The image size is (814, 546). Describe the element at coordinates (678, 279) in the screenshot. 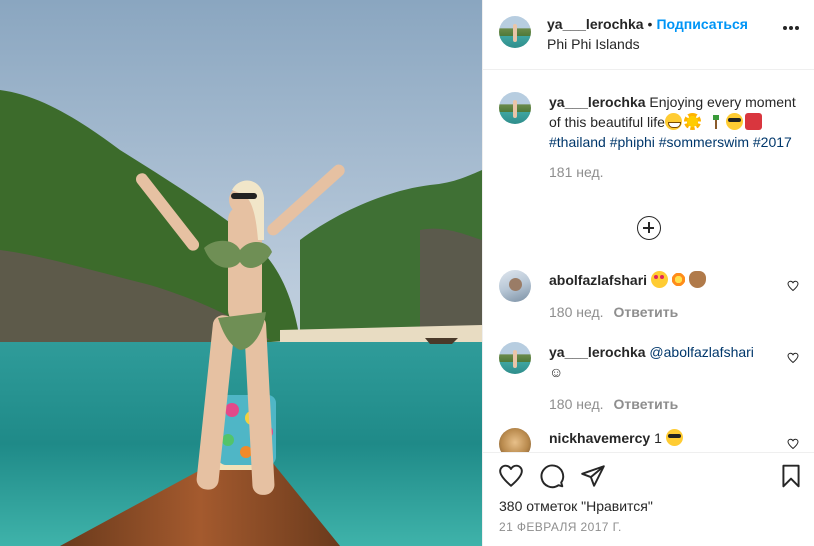

I see `collision-icon` at that location.